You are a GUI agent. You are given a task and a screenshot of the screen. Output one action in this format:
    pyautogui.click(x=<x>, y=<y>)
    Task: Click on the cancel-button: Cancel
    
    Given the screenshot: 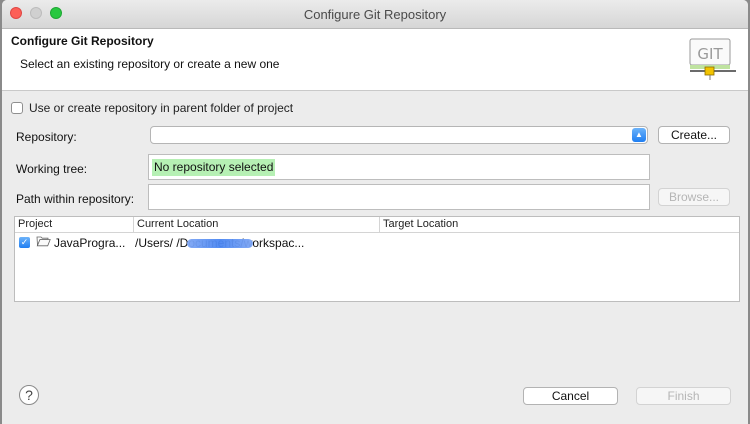 What is the action you would take?
    pyautogui.click(x=570, y=396)
    